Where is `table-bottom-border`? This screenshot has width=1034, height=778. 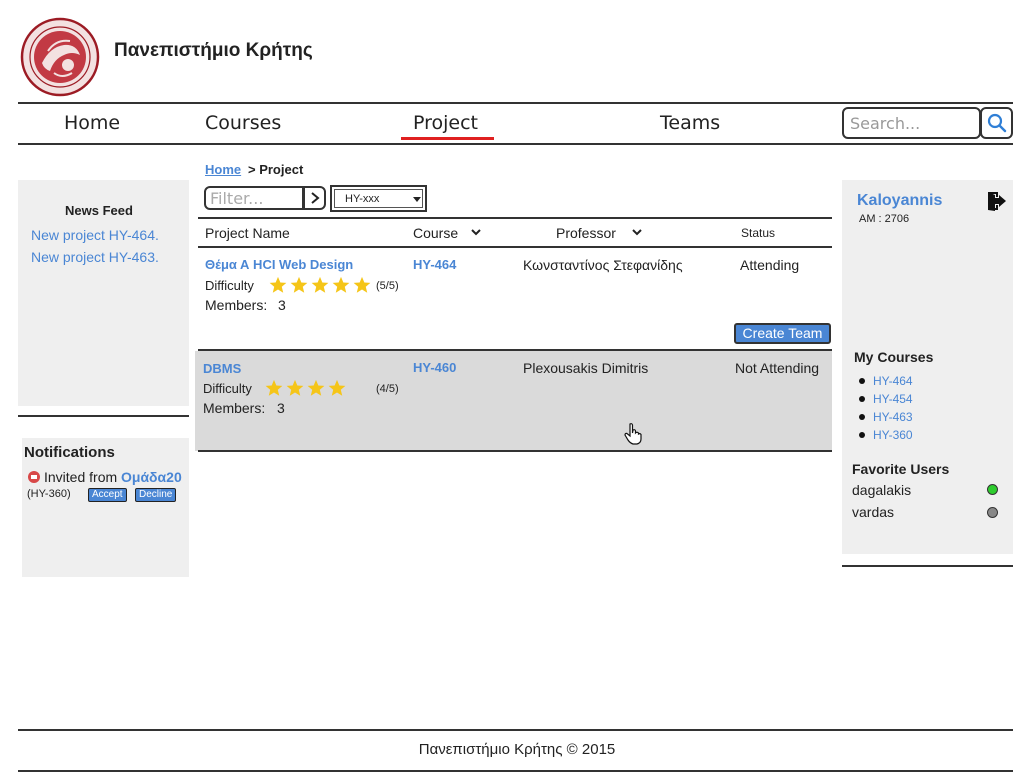
table-bottom-border is located at coordinates (515, 451).